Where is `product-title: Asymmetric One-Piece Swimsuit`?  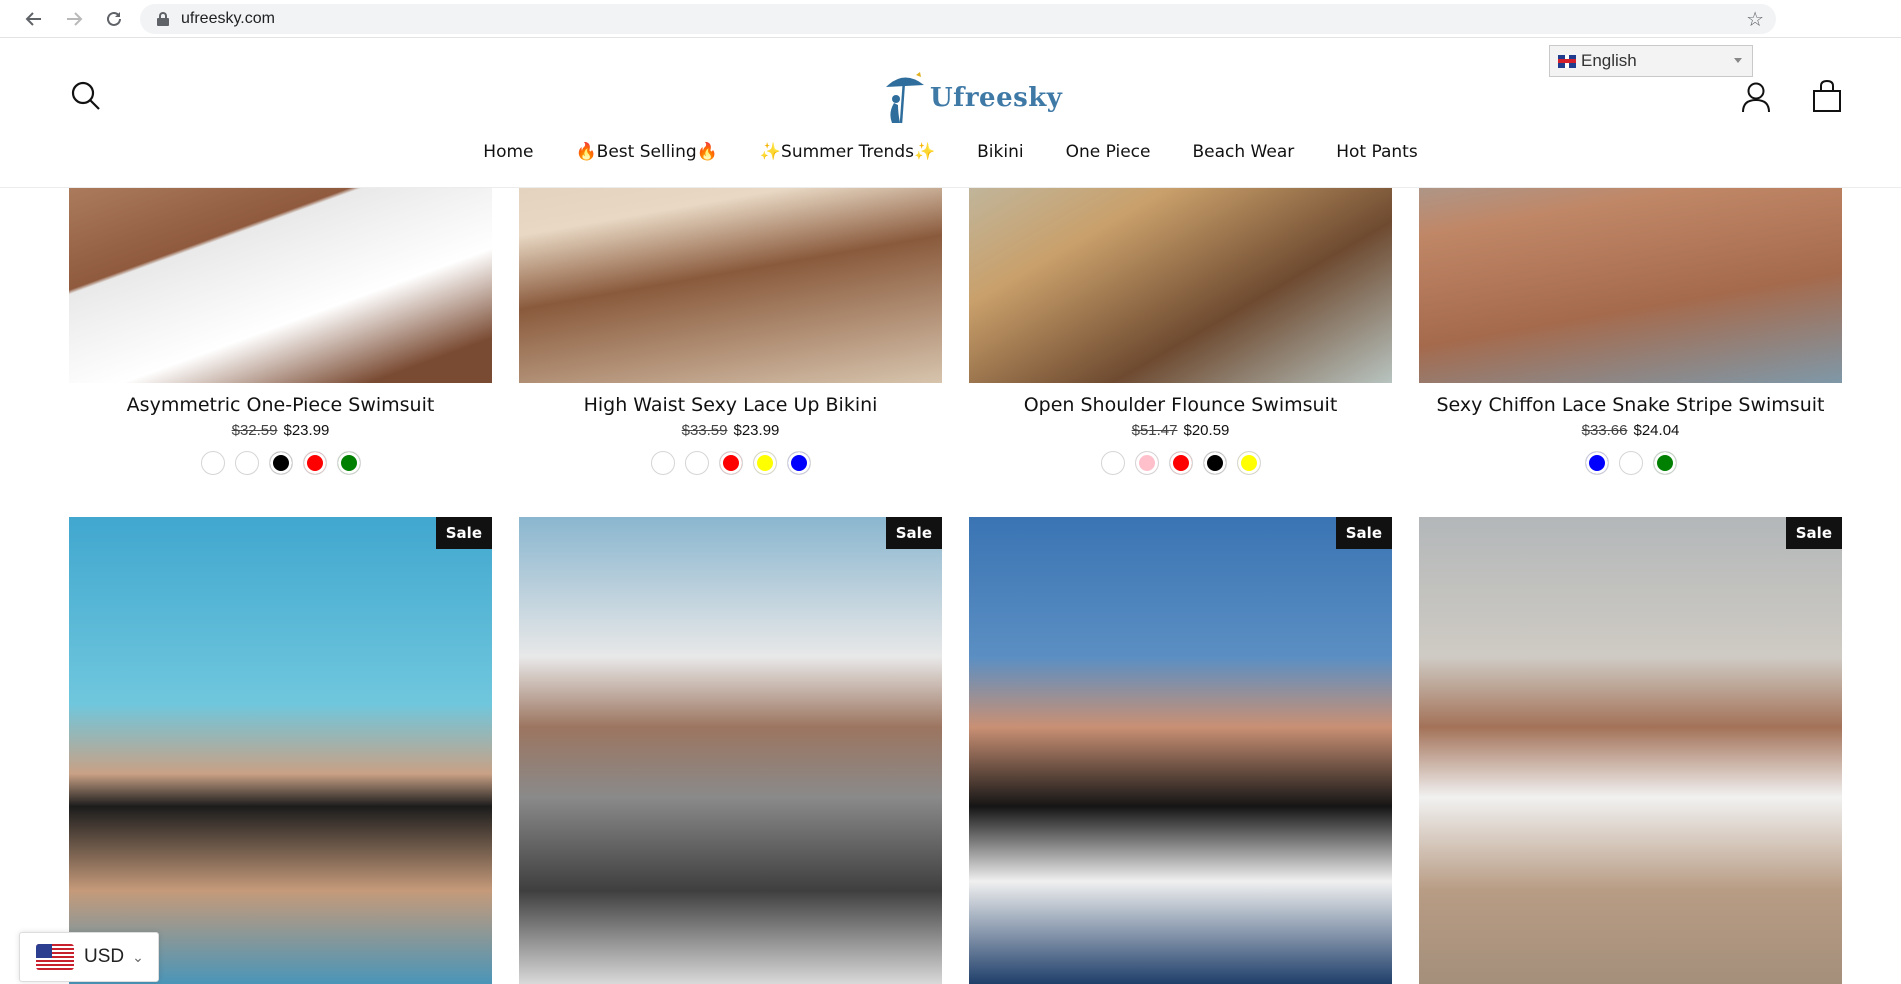 product-title: Asymmetric One-Piece Swimsuit is located at coordinates (280, 405).